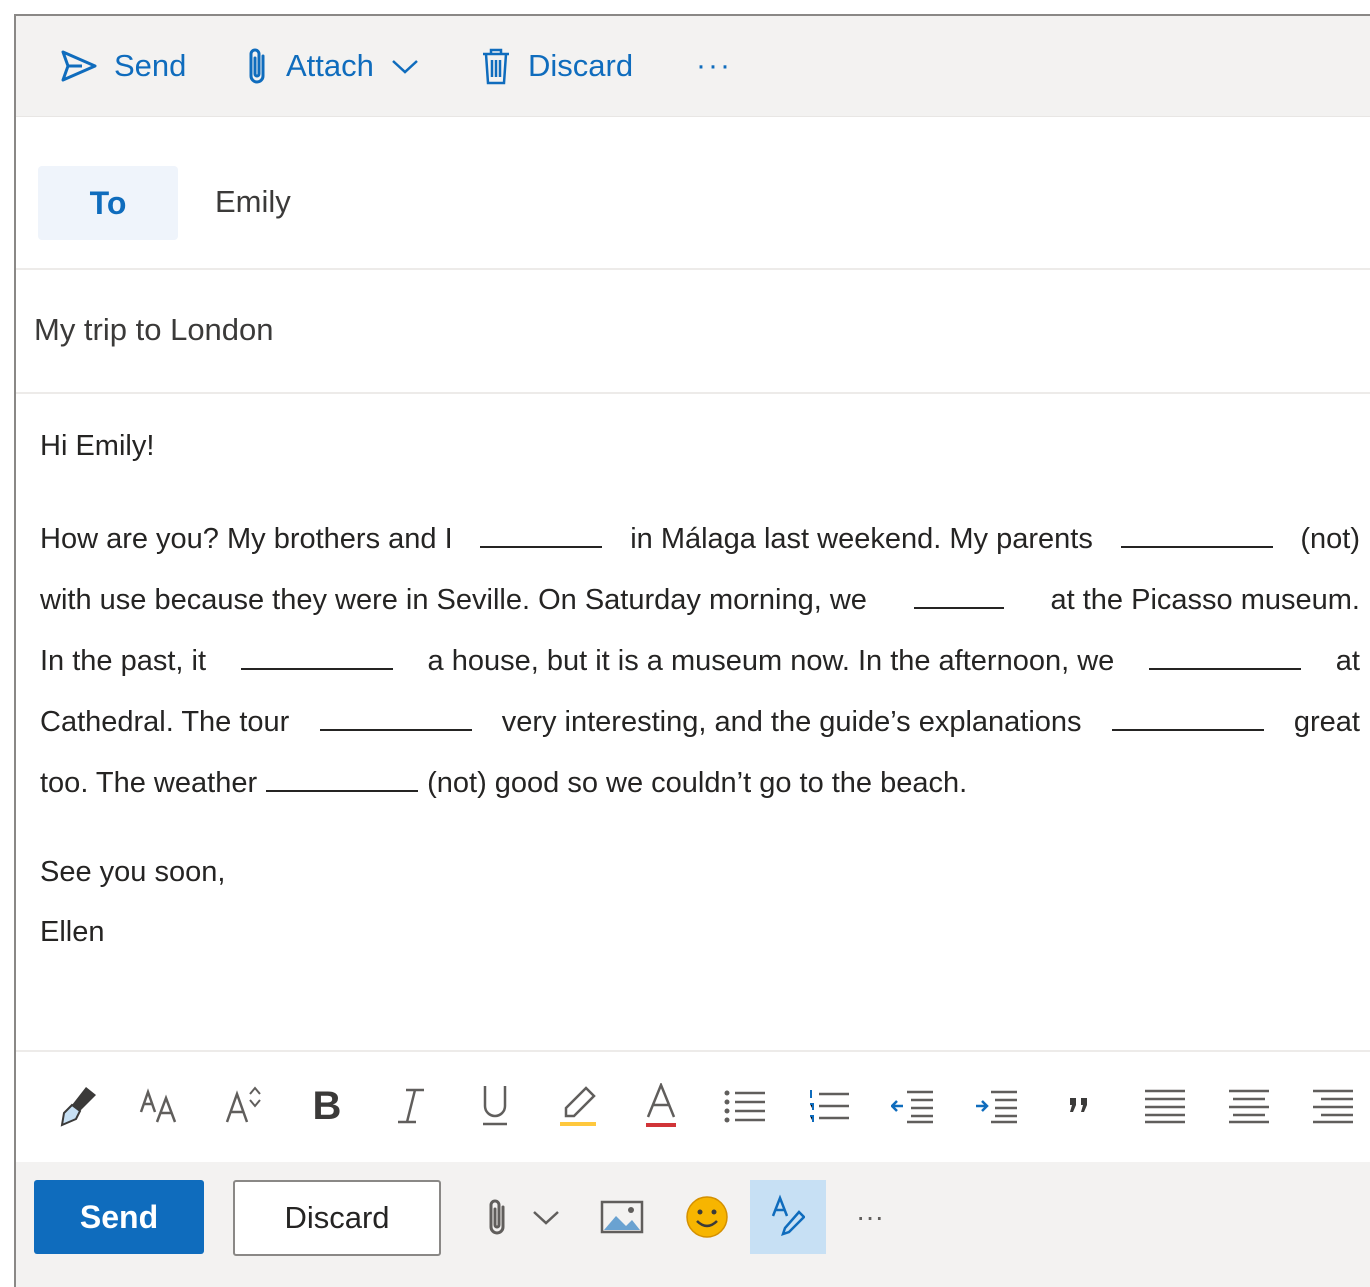  Describe the element at coordinates (1079, 1106) in the screenshot. I see `quote-icon` at that location.